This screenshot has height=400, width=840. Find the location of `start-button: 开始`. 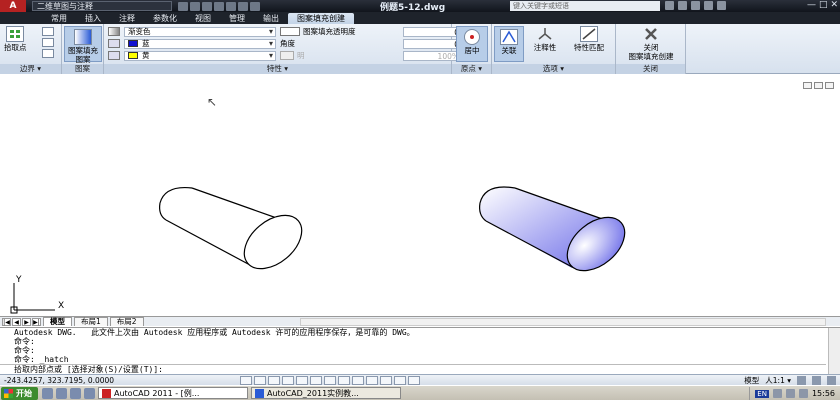

start-button: 开始 is located at coordinates (19, 393).